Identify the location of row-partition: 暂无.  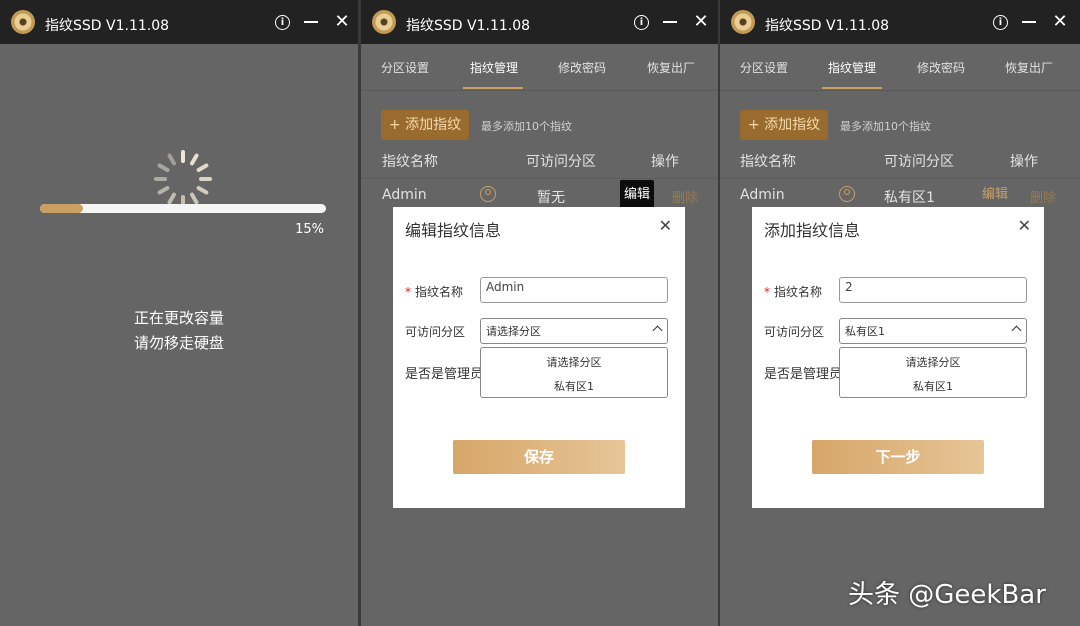
(551, 198).